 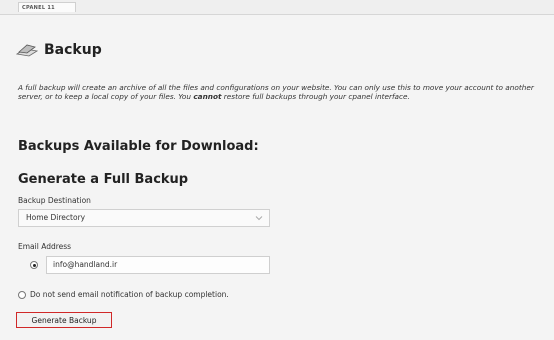 I want to click on backup-destination-value: Home Directory, so click(x=56, y=217).